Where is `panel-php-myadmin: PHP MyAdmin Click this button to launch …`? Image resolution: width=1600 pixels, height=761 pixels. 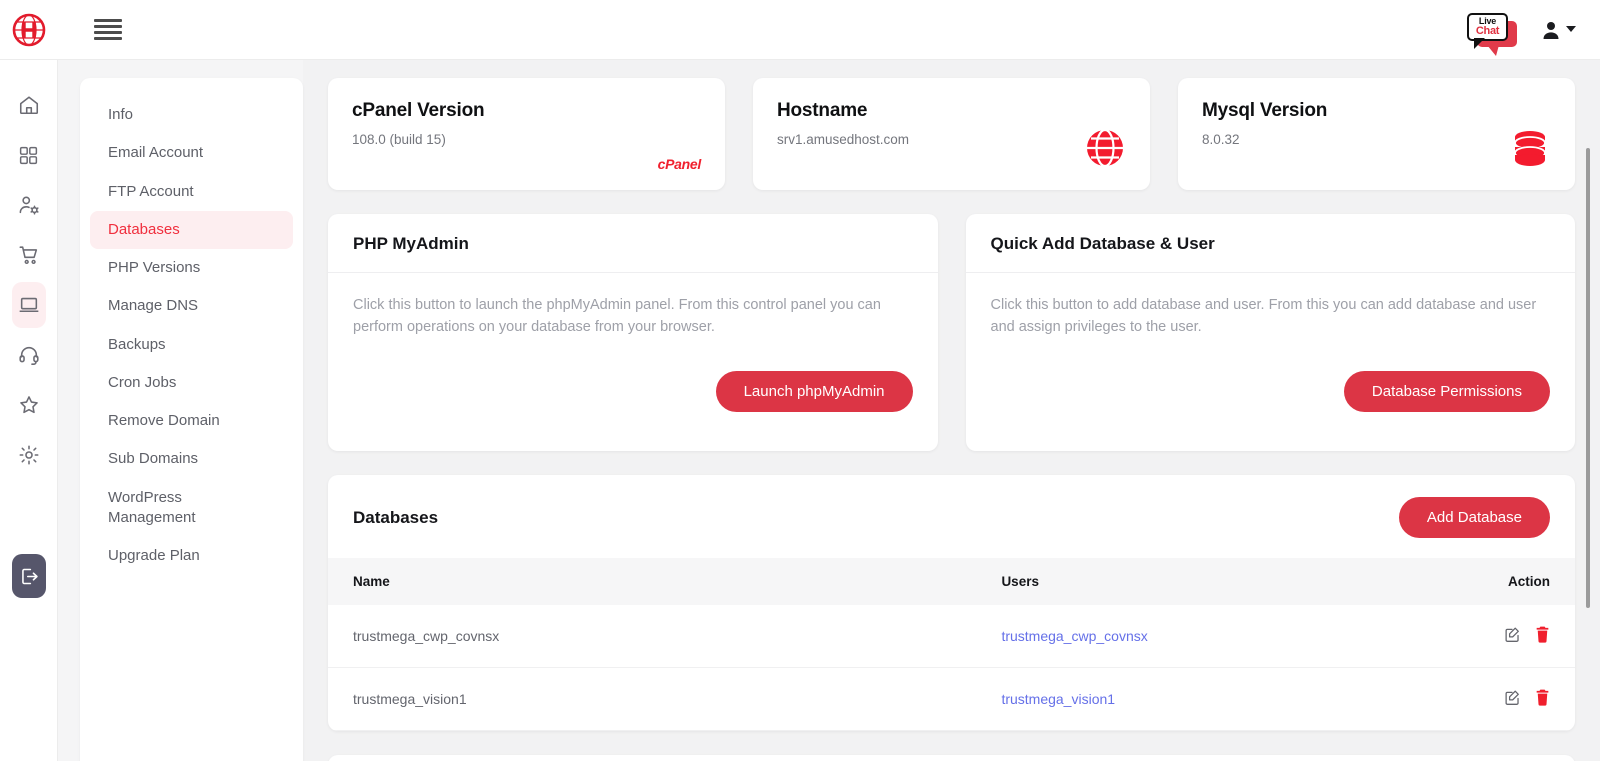
panel-php-myadmin: PHP MyAdmin Click this button to launch … is located at coordinates (633, 332).